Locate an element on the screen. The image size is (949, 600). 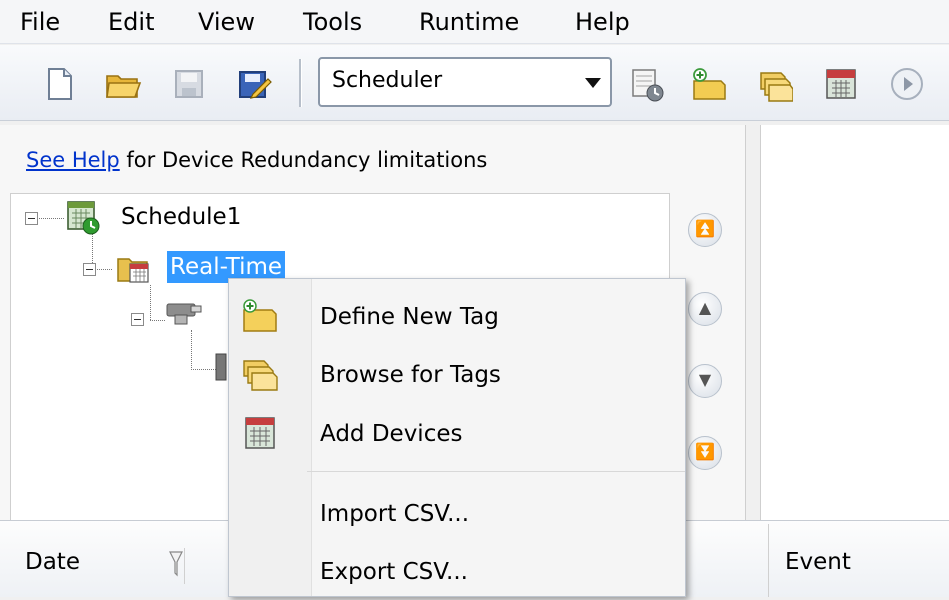
menu-edit: Edit is located at coordinates (131, 22).